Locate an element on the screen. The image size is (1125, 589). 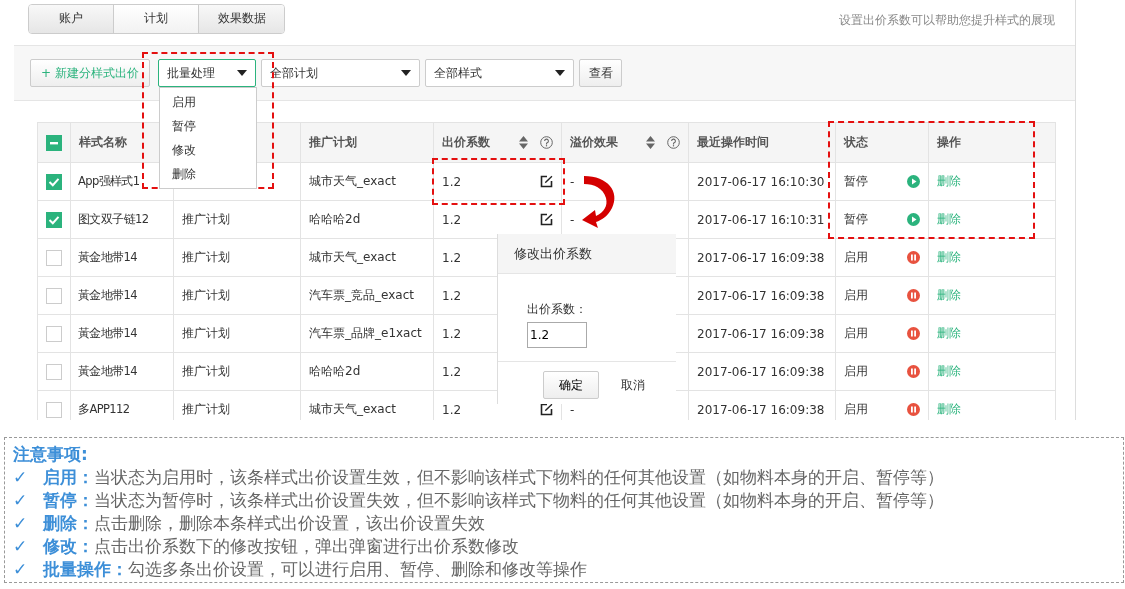
menu-item: 启用 is located at coordinates (208, 102).